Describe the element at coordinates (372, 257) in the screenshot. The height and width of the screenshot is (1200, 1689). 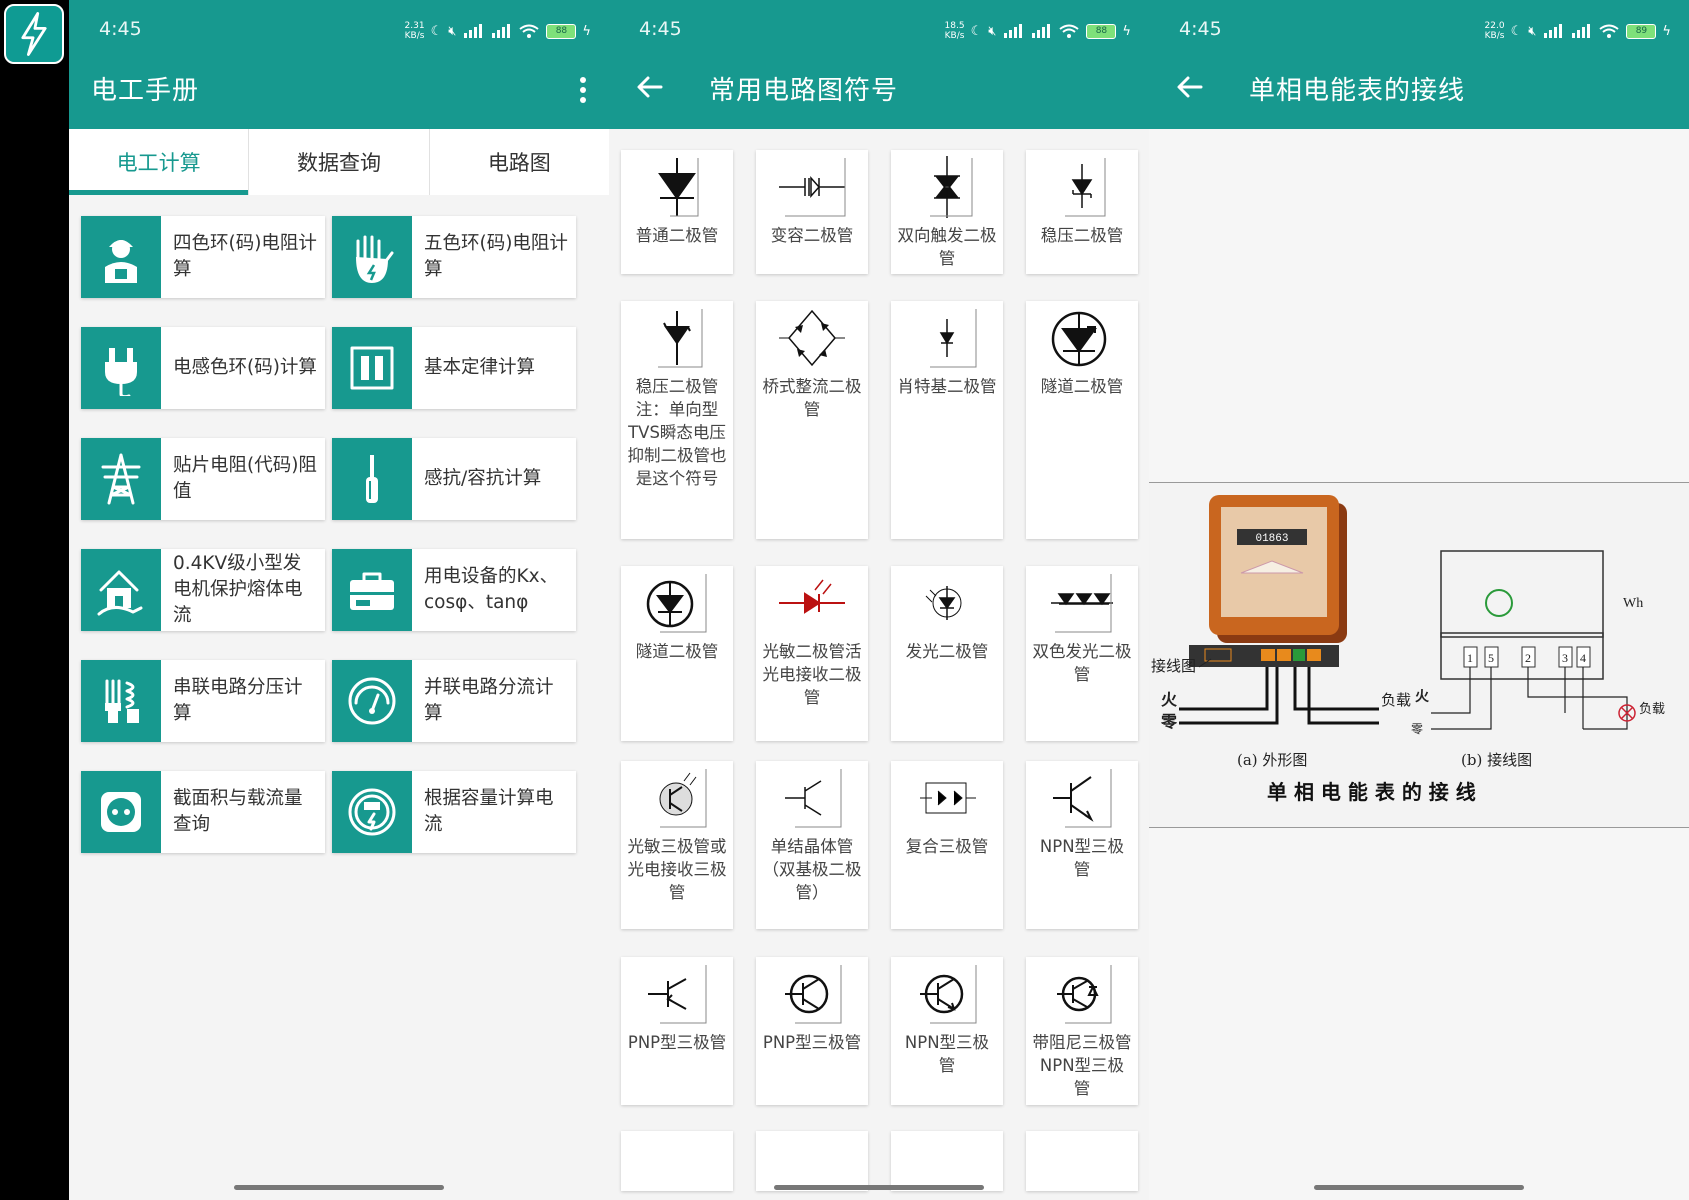
I see `glove-icon` at that location.